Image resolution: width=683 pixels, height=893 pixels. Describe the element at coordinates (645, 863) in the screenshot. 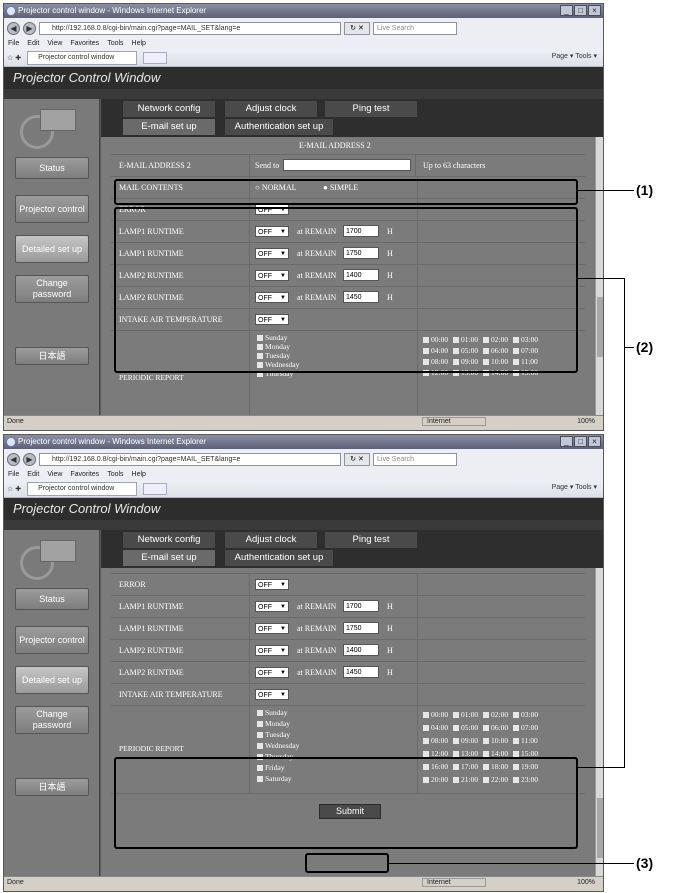

I see `callout-3: (3)` at that location.